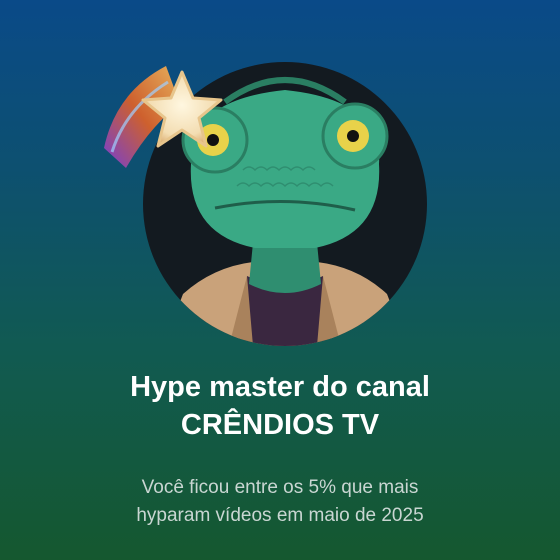 This screenshot has height=560, width=560. Describe the element at coordinates (280, 406) in the screenshot. I see `page-title: Hype master do canal CRÊNDIOS TV` at that location.